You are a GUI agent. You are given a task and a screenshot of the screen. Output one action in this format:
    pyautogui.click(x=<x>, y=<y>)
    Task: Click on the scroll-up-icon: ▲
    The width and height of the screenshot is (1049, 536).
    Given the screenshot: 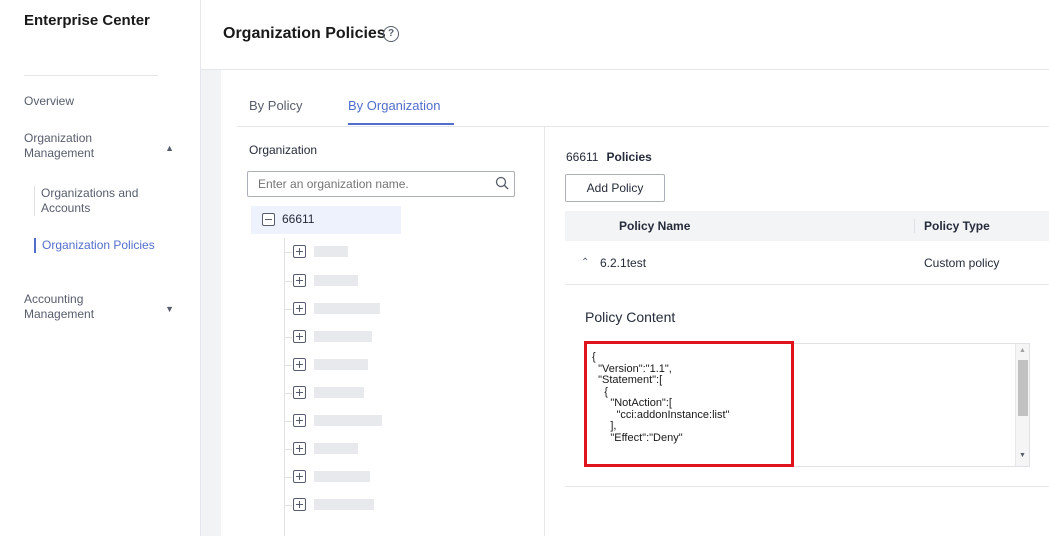 What is the action you would take?
    pyautogui.click(x=1022, y=350)
    